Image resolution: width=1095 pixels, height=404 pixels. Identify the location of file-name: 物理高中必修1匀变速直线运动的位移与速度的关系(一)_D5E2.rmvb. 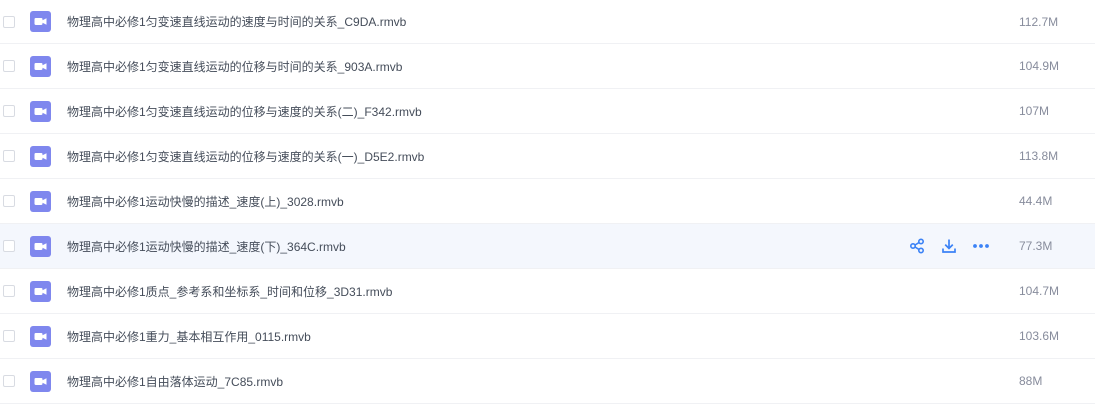
(245, 156).